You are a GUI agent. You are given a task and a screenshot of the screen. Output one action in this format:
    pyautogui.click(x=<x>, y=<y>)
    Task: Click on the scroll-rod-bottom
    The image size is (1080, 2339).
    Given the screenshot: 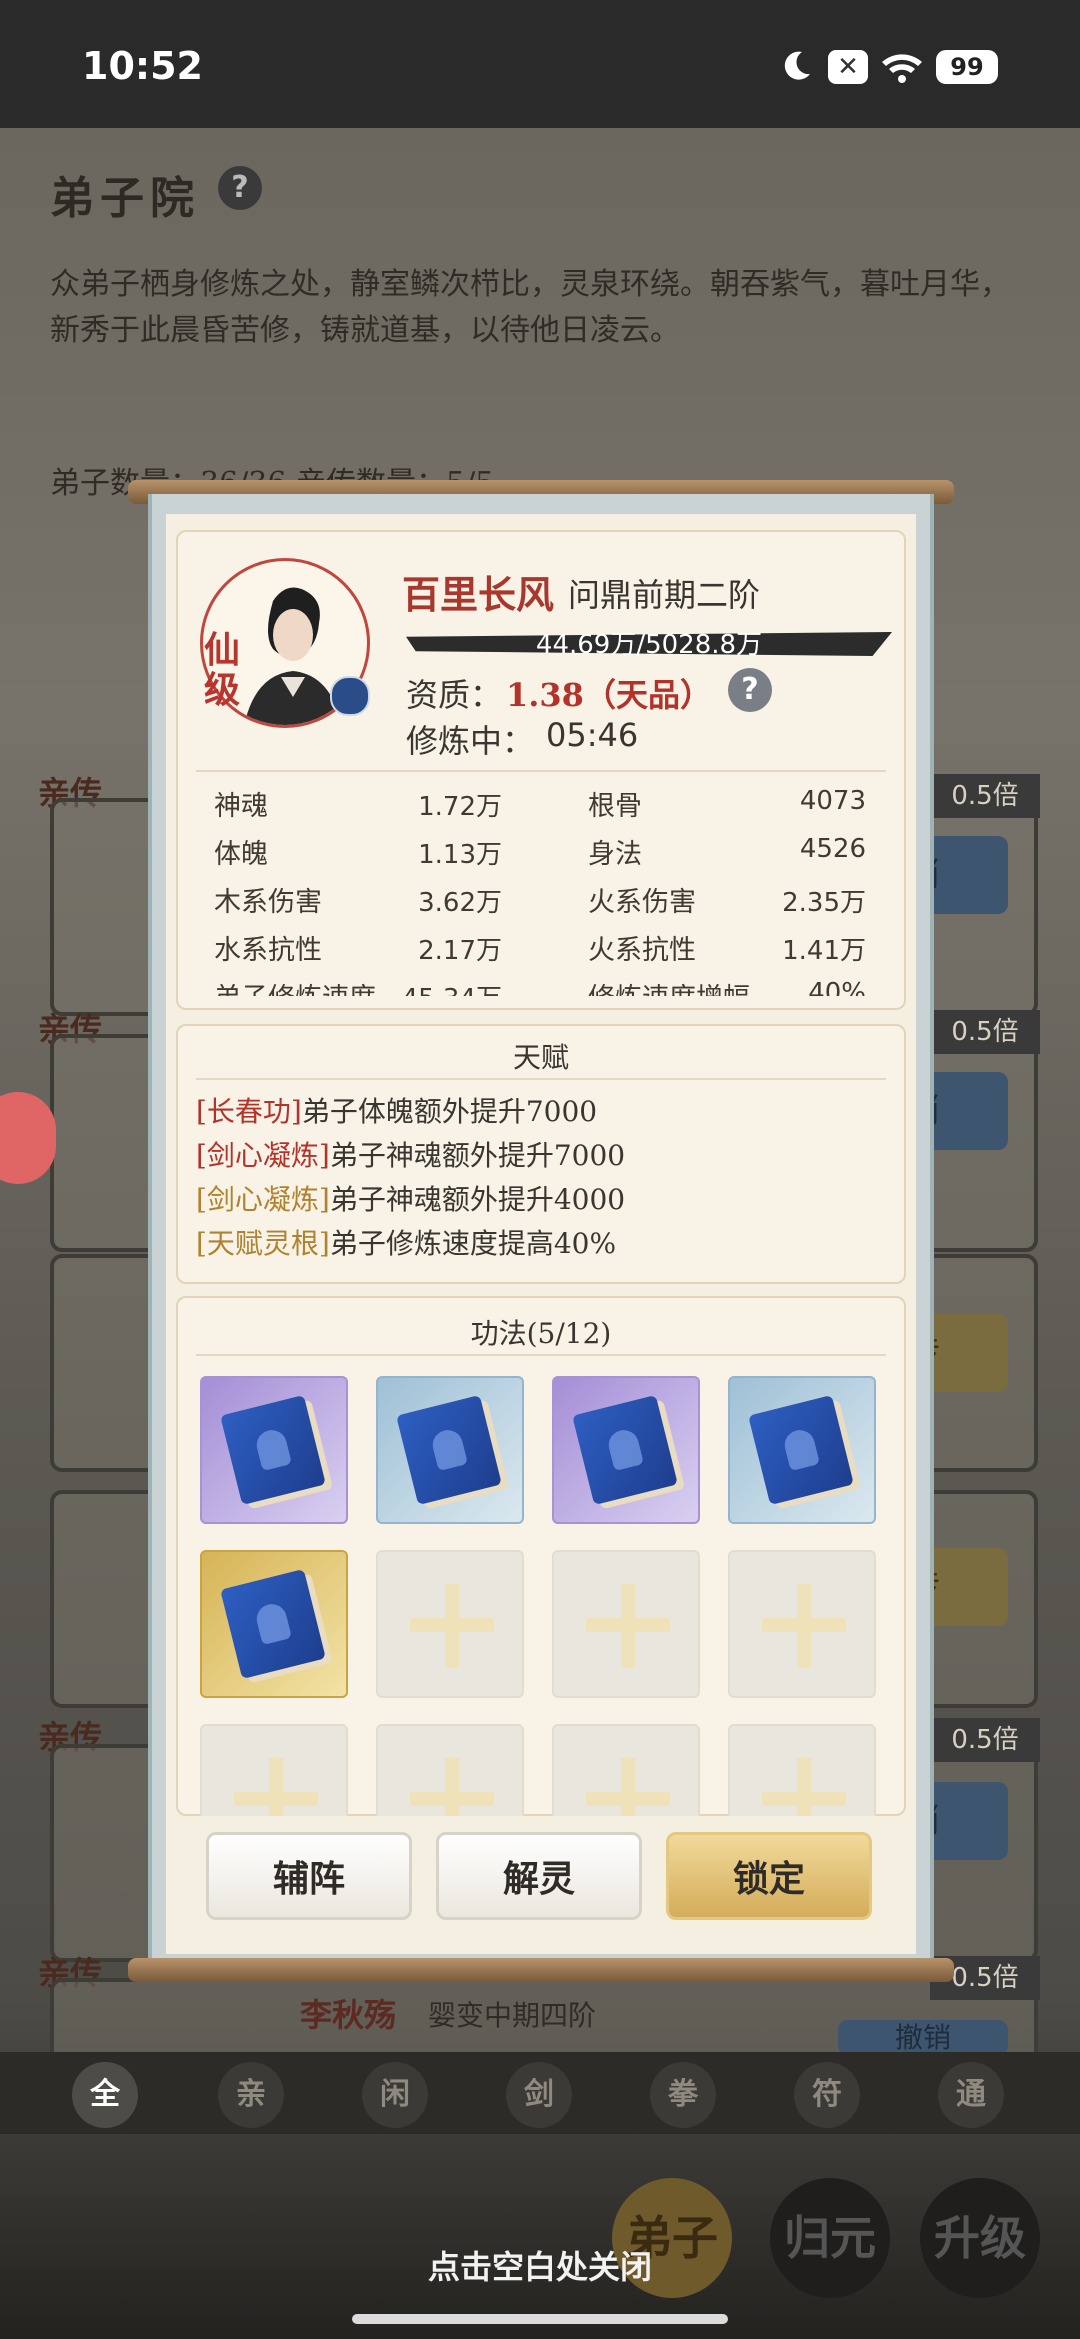 What is the action you would take?
    pyautogui.click(x=541, y=1970)
    